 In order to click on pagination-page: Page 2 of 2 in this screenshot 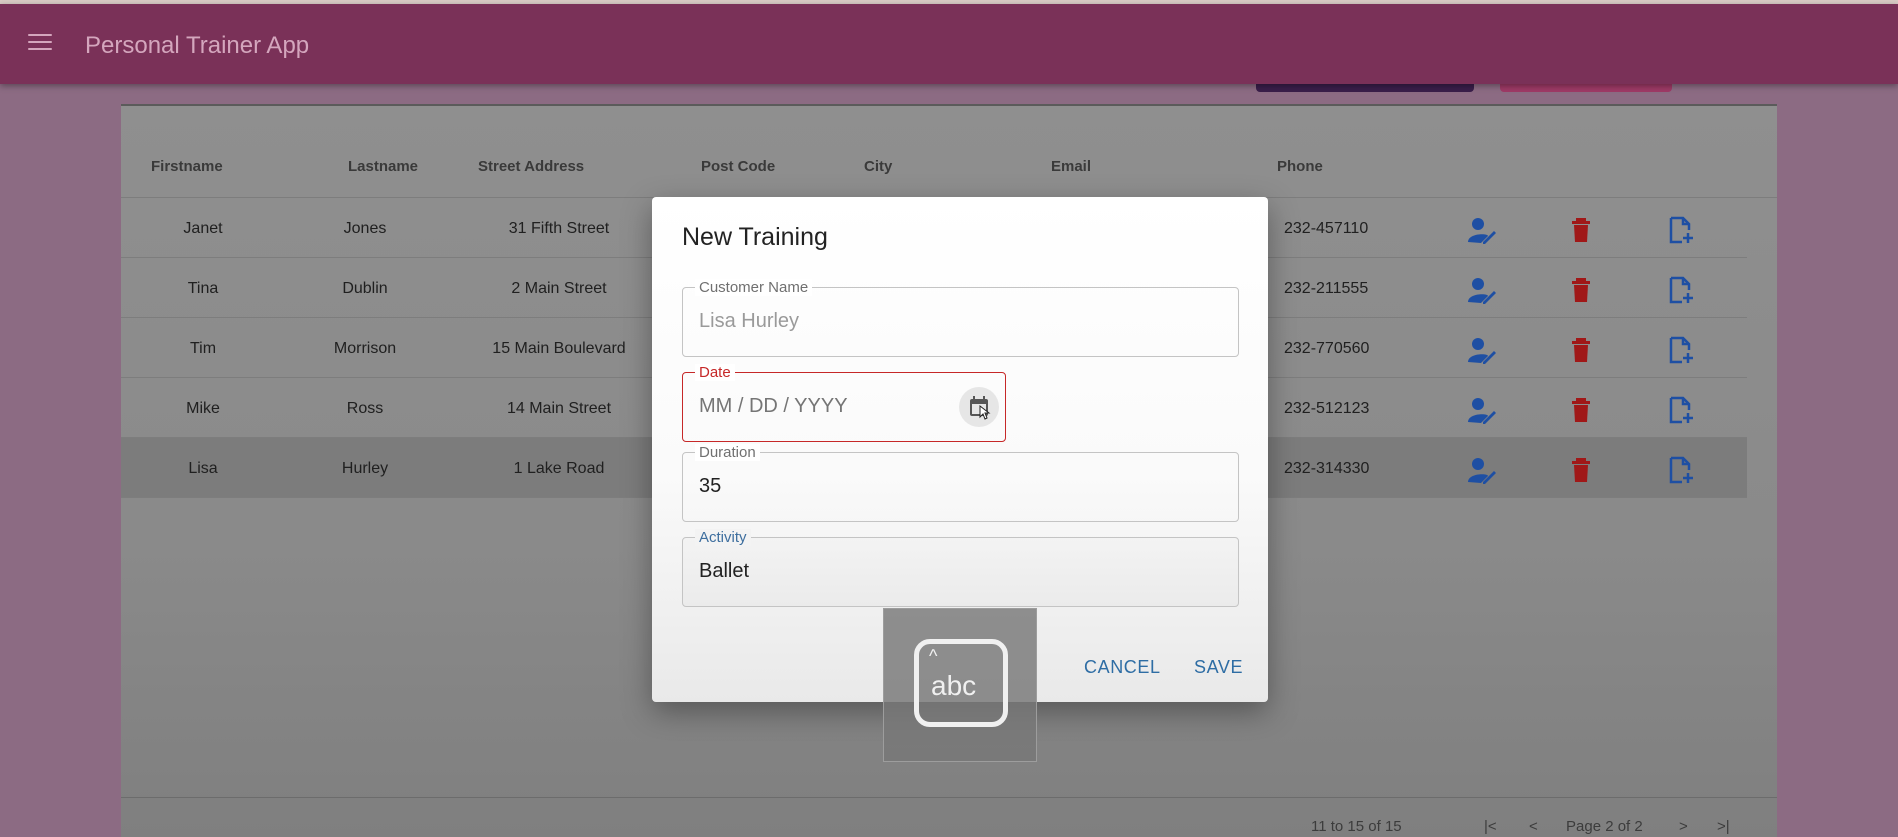, I will do `click(1604, 826)`.